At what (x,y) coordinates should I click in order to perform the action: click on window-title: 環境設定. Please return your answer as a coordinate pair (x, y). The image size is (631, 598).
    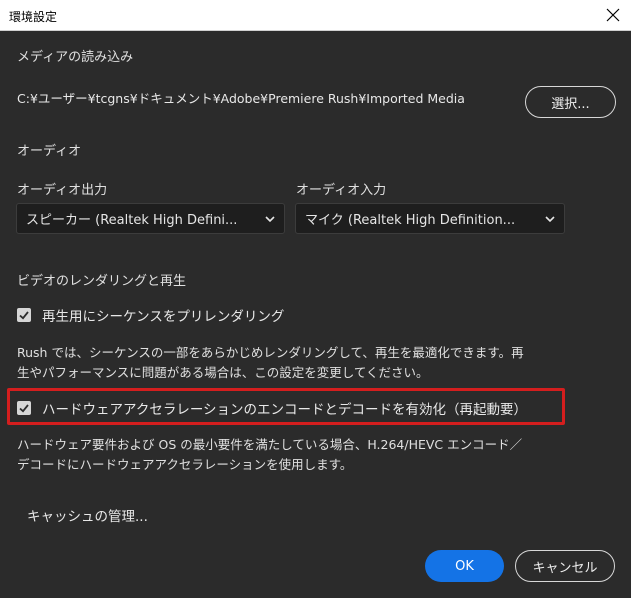
    Looking at the image, I should click on (33, 17).